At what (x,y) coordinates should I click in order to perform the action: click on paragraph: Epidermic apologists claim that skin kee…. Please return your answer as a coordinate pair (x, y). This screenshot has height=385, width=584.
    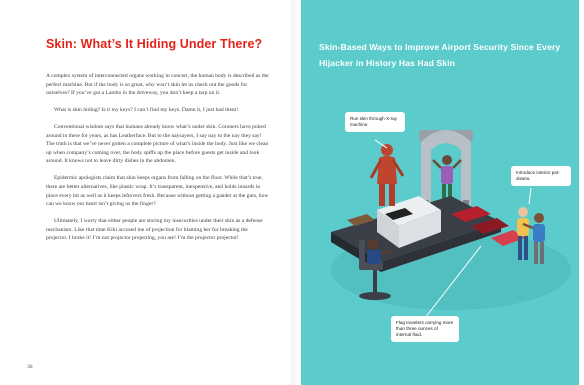
    Looking at the image, I should click on (157, 191).